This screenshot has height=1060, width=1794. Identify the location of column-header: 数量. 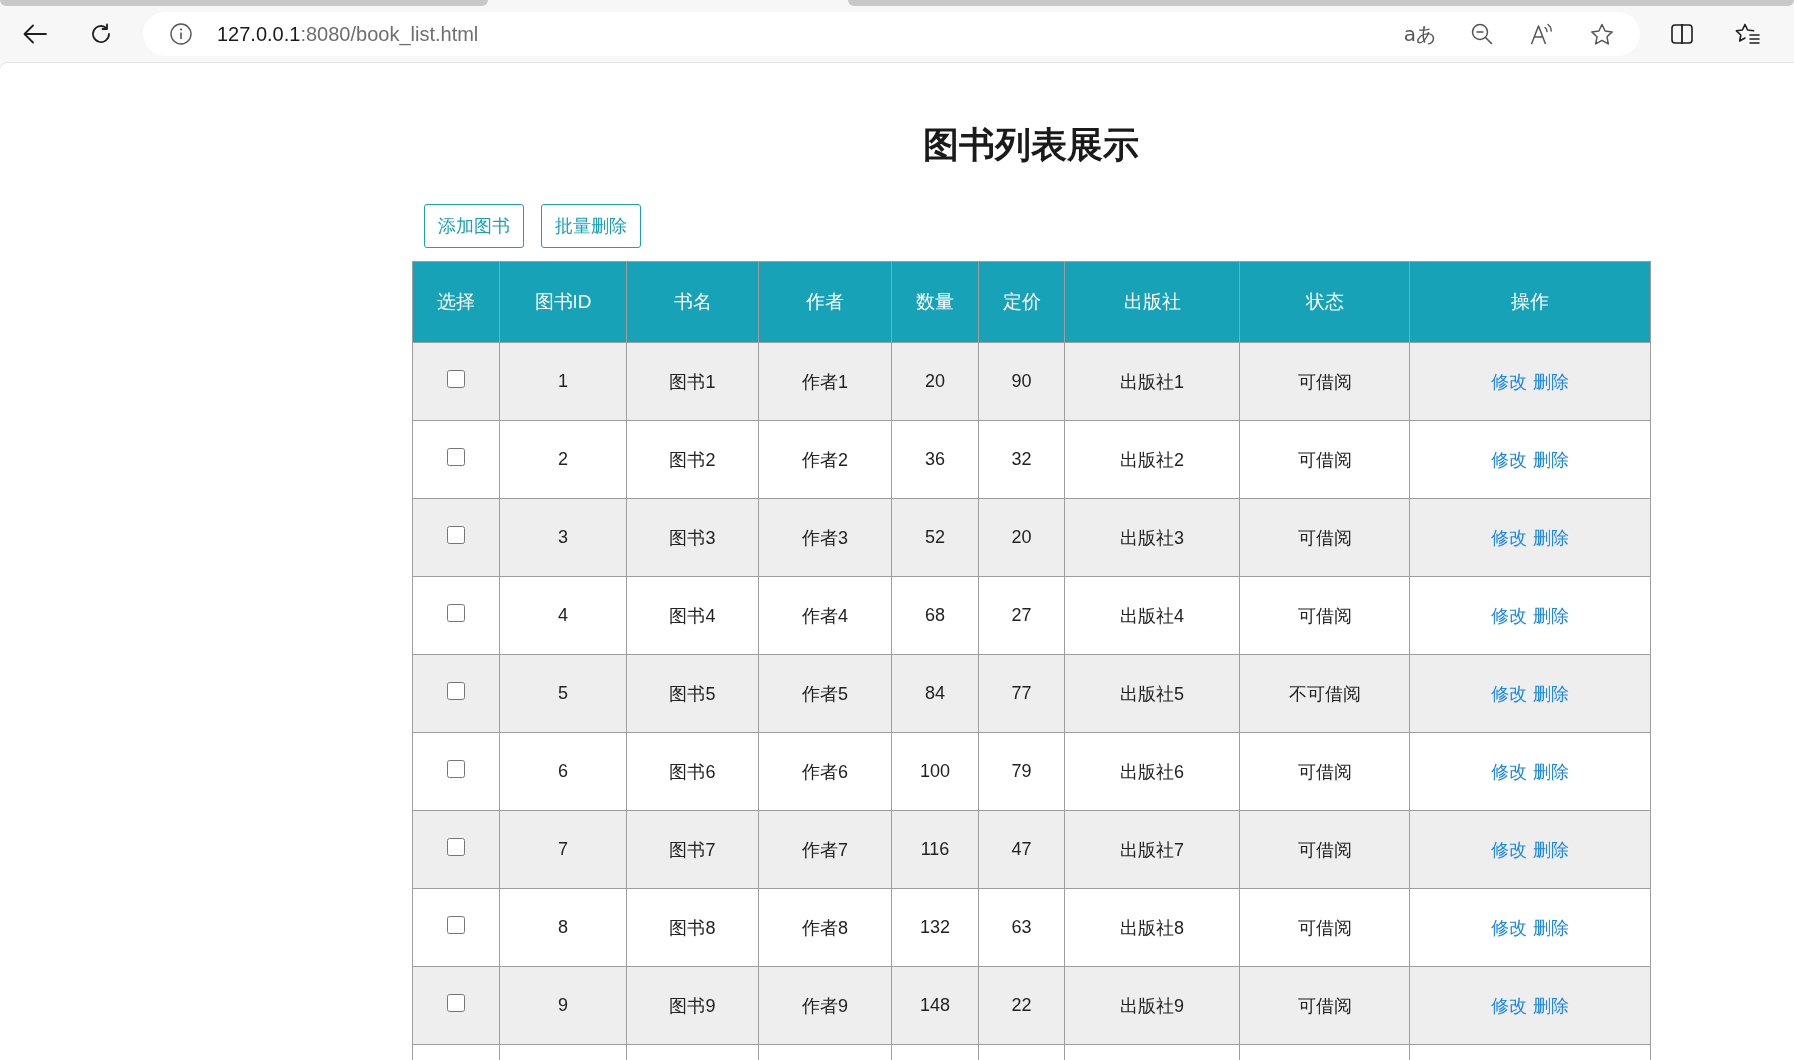
(935, 302).